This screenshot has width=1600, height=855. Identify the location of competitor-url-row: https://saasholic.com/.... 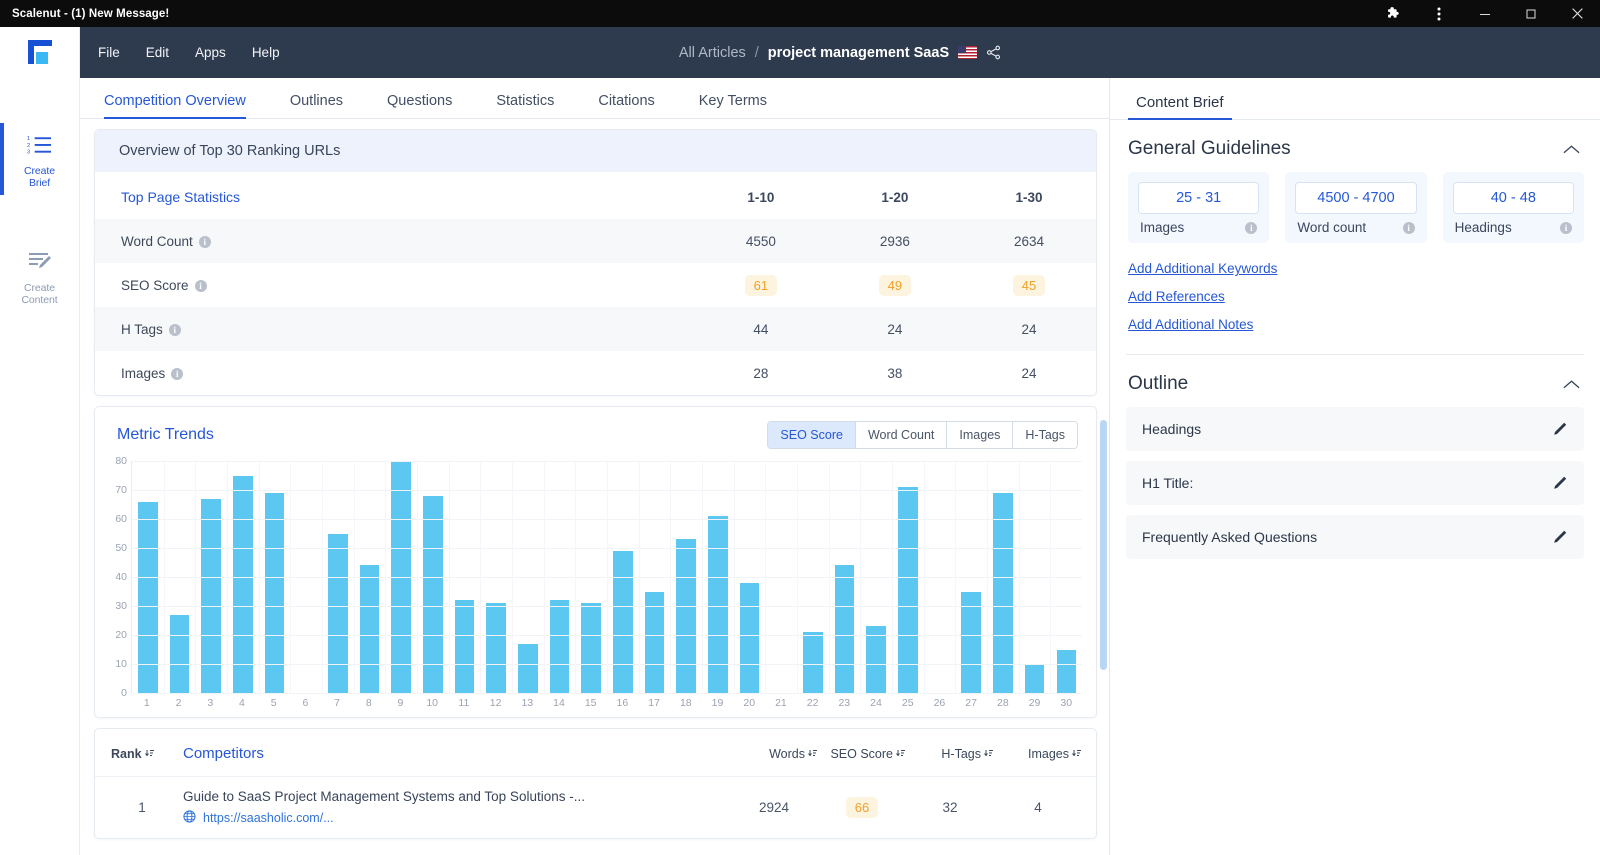
(456, 818).